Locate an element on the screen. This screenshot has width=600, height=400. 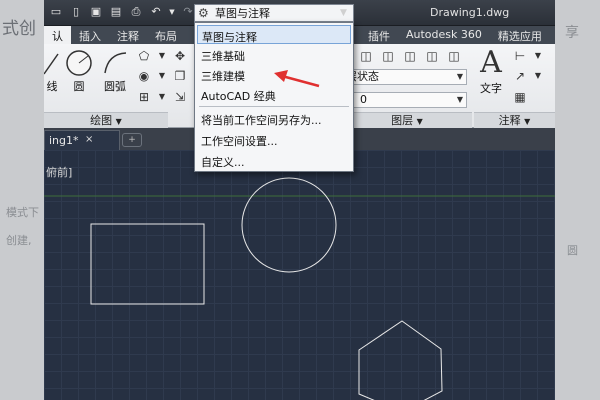
hexagon-shape is located at coordinates (400, 360).